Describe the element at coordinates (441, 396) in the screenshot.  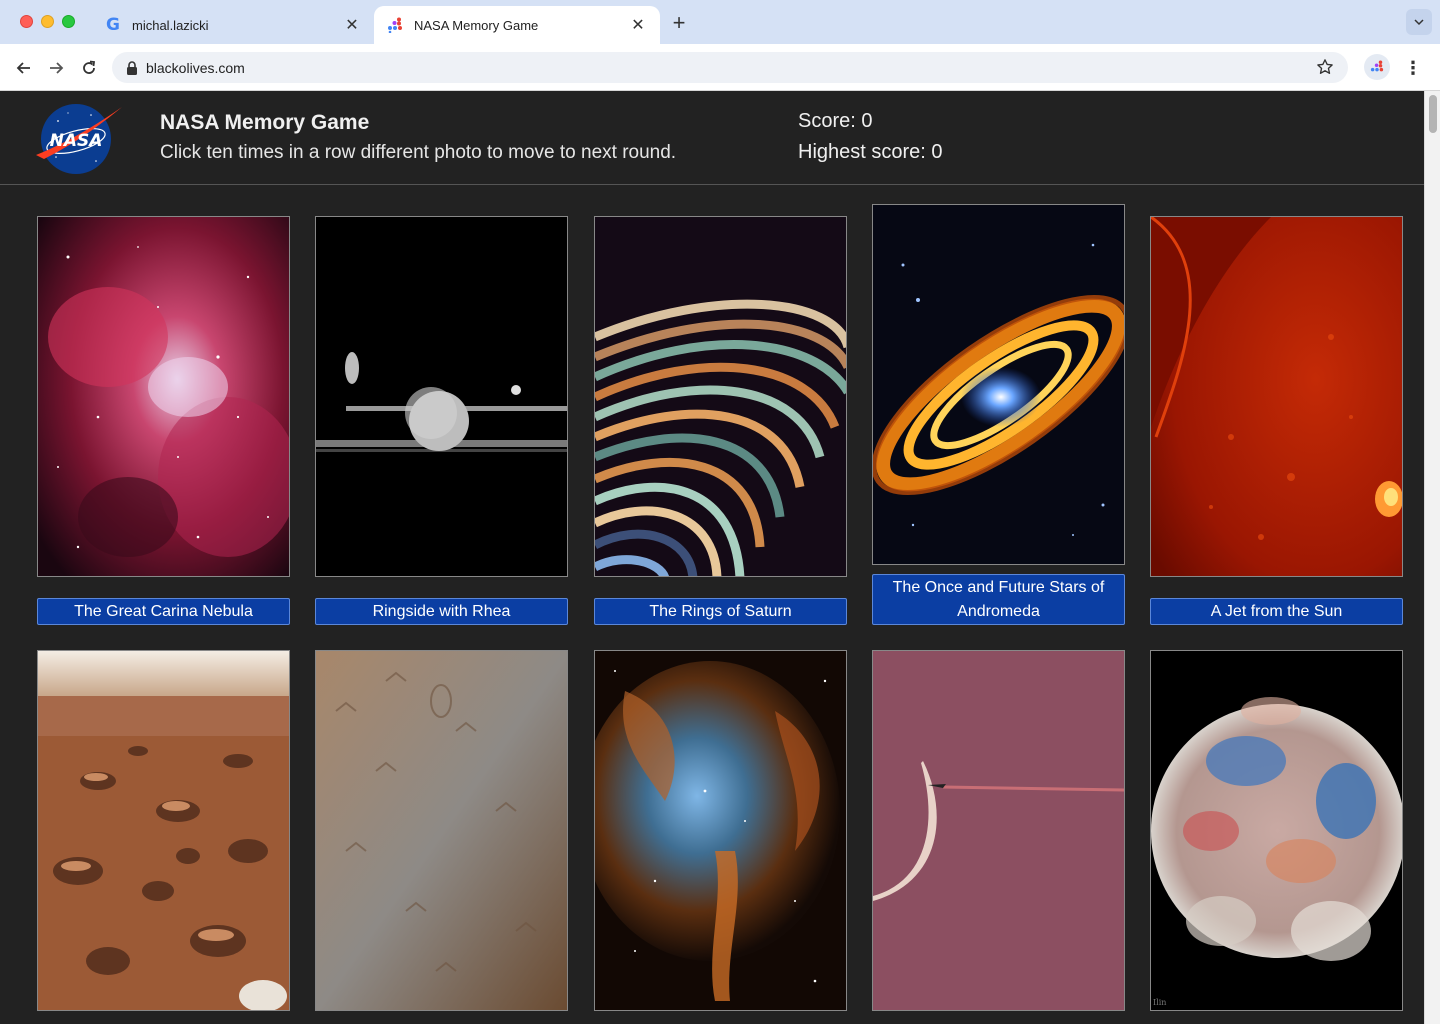
I see `saturn-rhea-photo` at that location.